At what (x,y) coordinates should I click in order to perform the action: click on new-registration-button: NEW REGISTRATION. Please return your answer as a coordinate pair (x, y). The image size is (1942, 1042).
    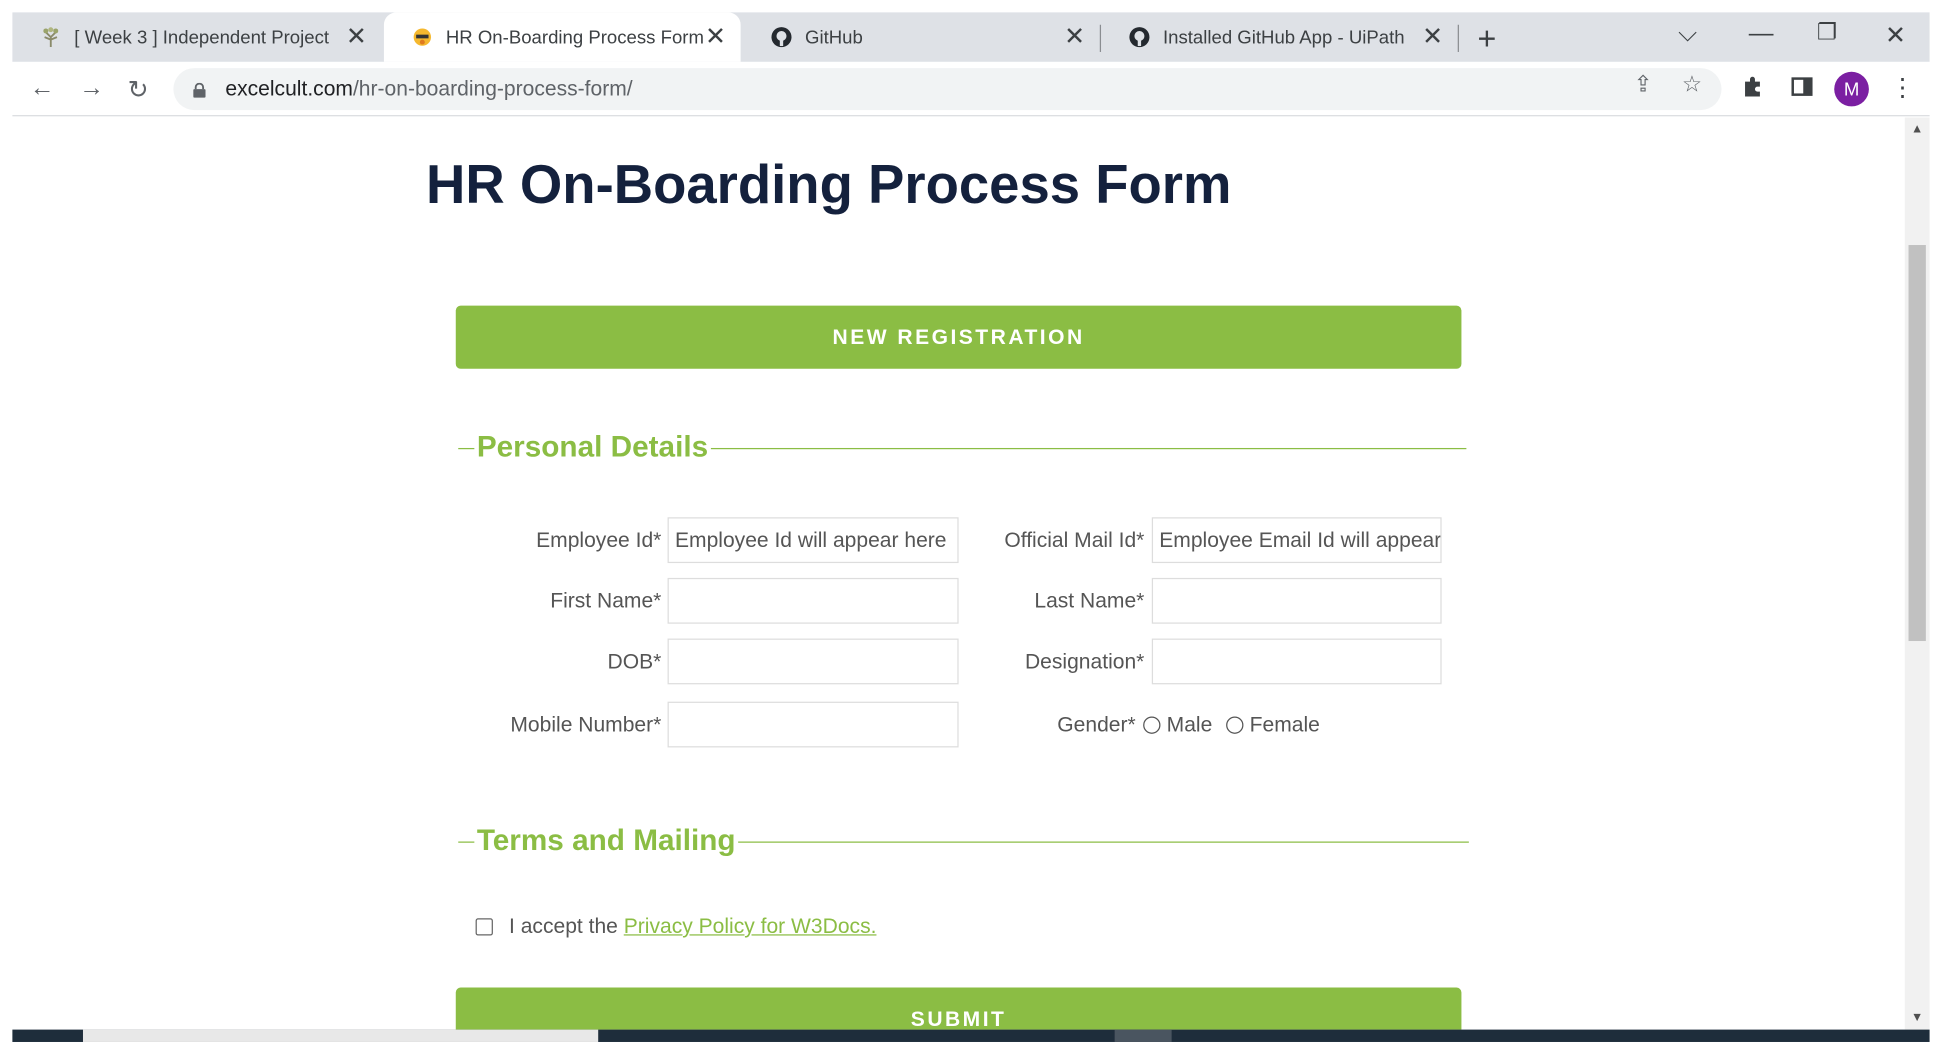
    Looking at the image, I should click on (958, 337).